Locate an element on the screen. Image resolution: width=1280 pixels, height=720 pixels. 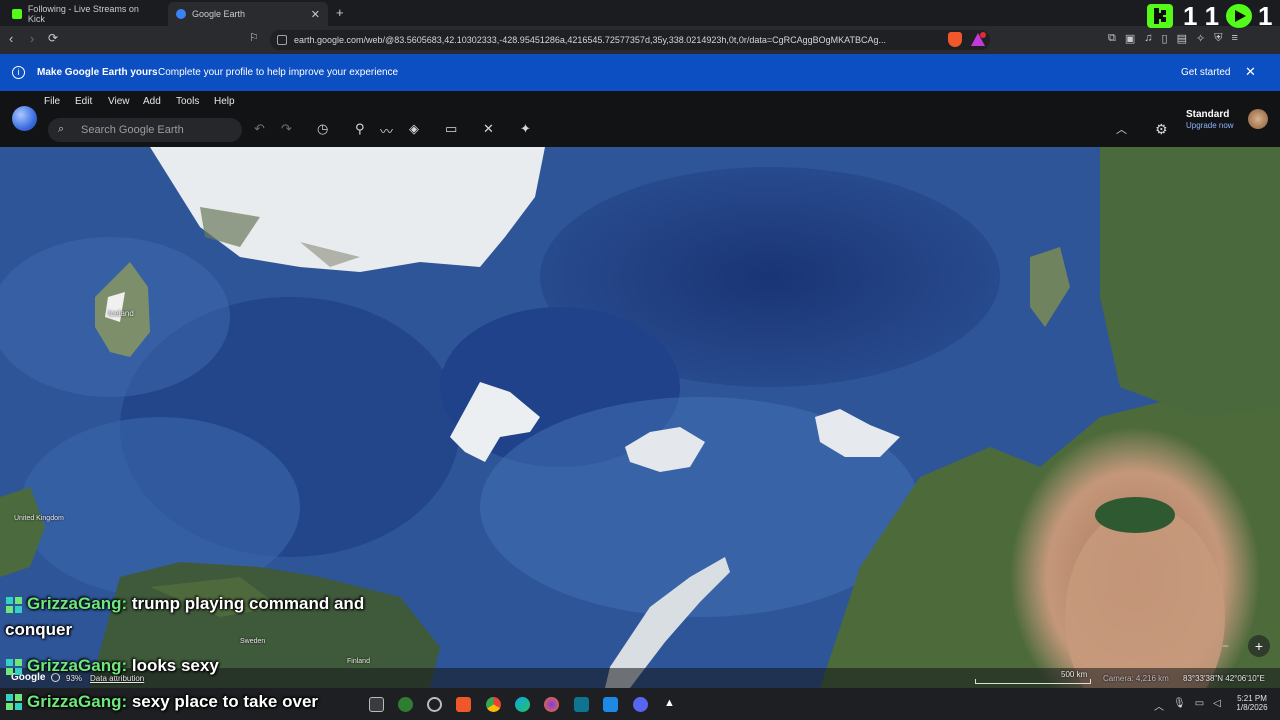
placemark-icon: ⚲ is located at coordinates (360, 129).